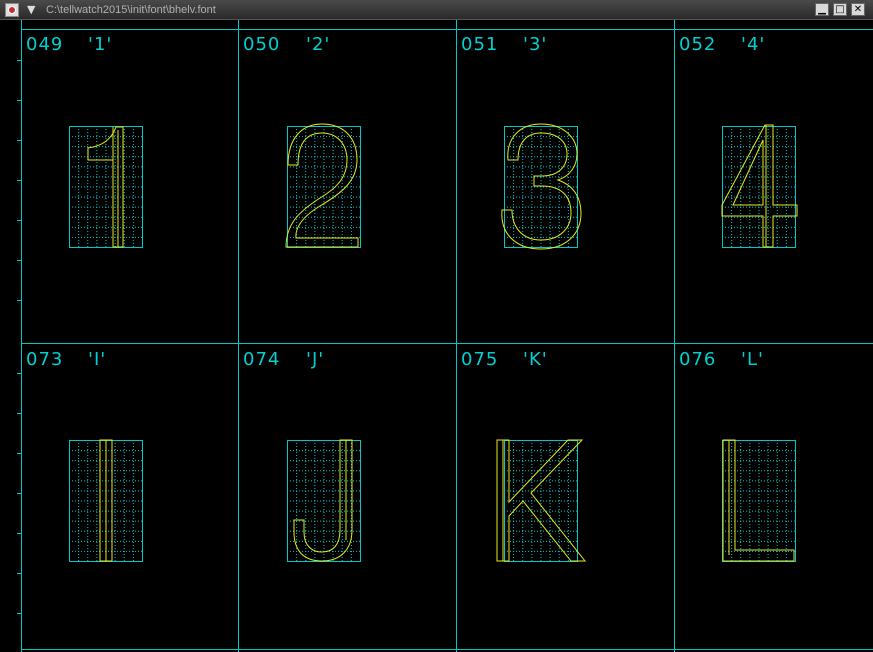 This screenshot has height=652, width=873. What do you see at coordinates (753, 44) in the screenshot?
I see `glyph-char-052: '4'` at bounding box center [753, 44].